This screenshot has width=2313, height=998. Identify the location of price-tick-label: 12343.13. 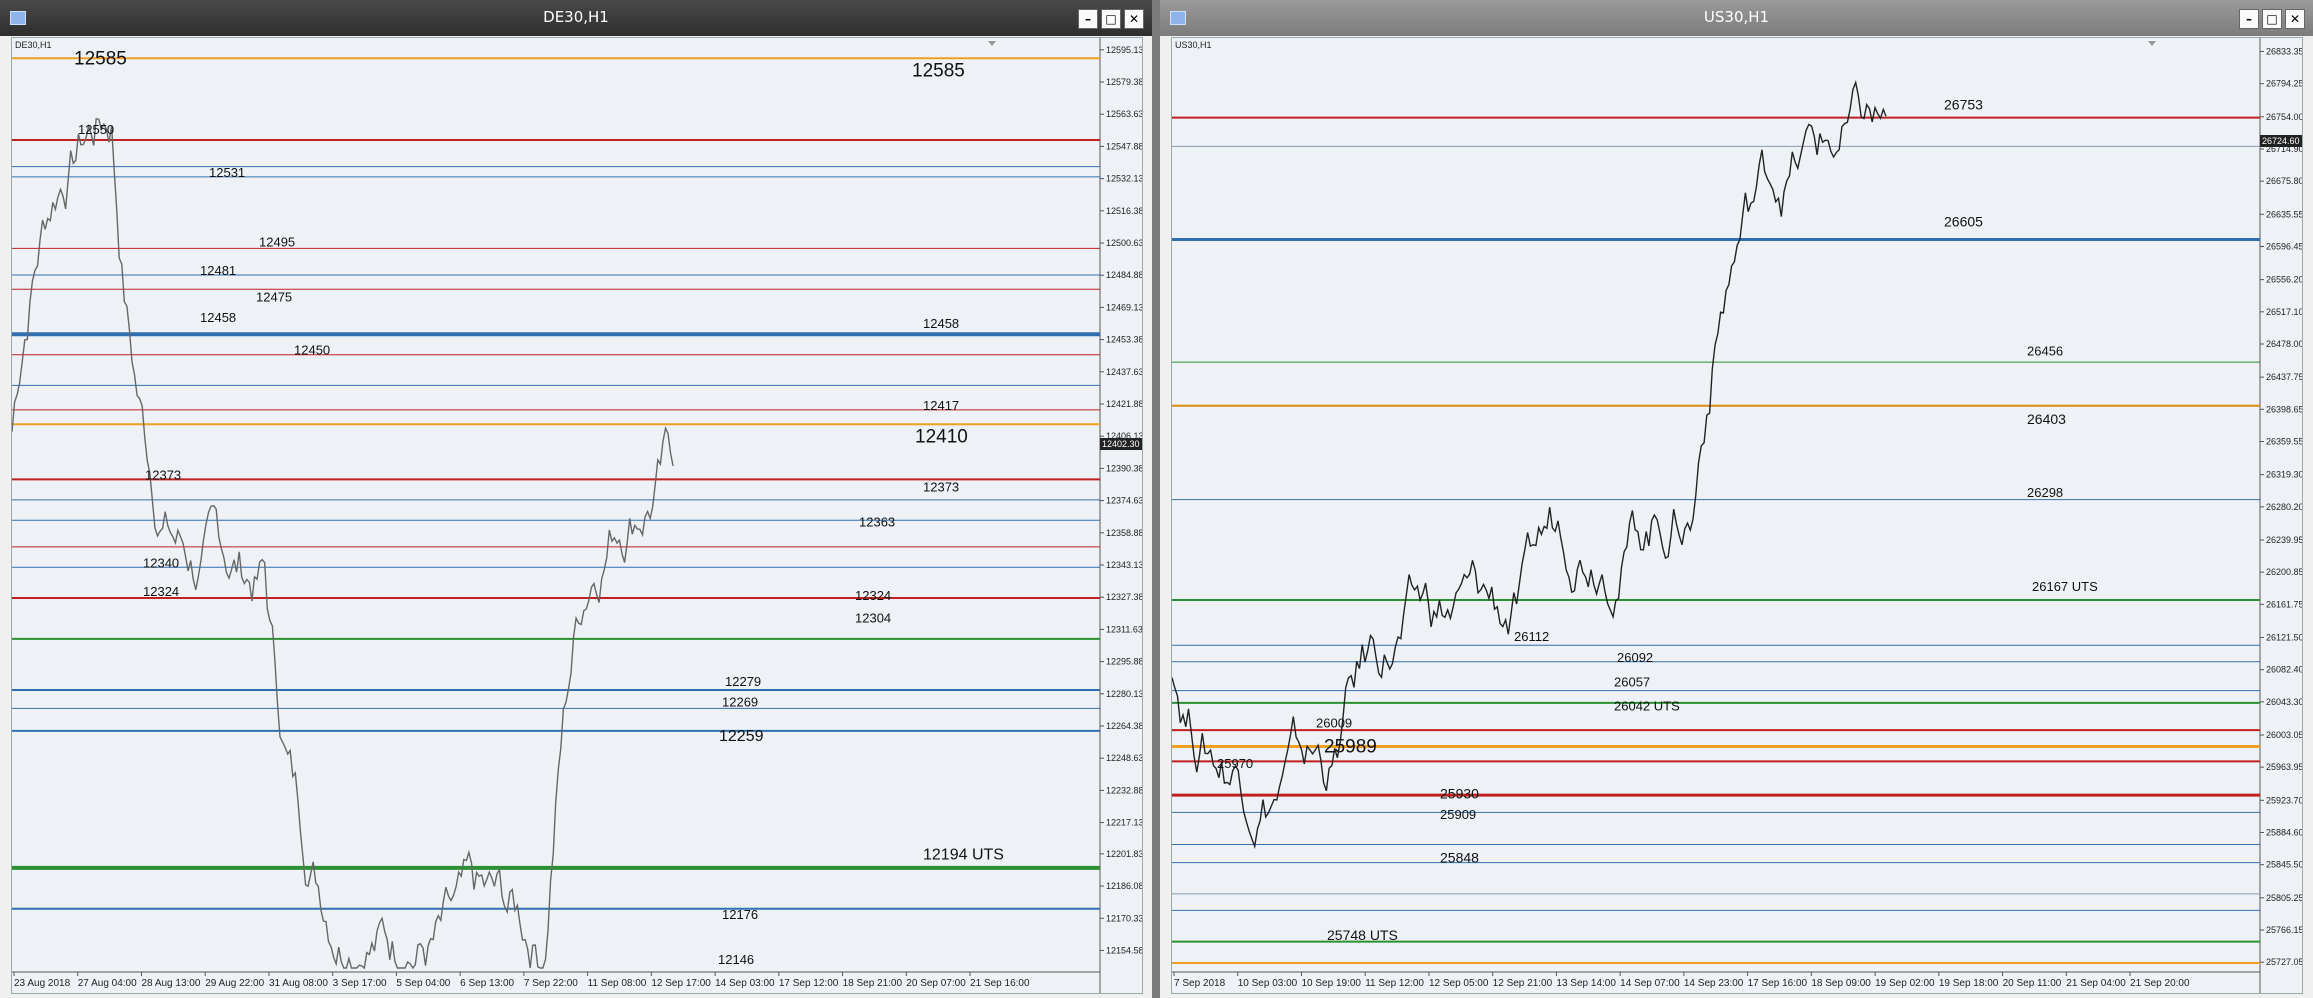
(1124, 565).